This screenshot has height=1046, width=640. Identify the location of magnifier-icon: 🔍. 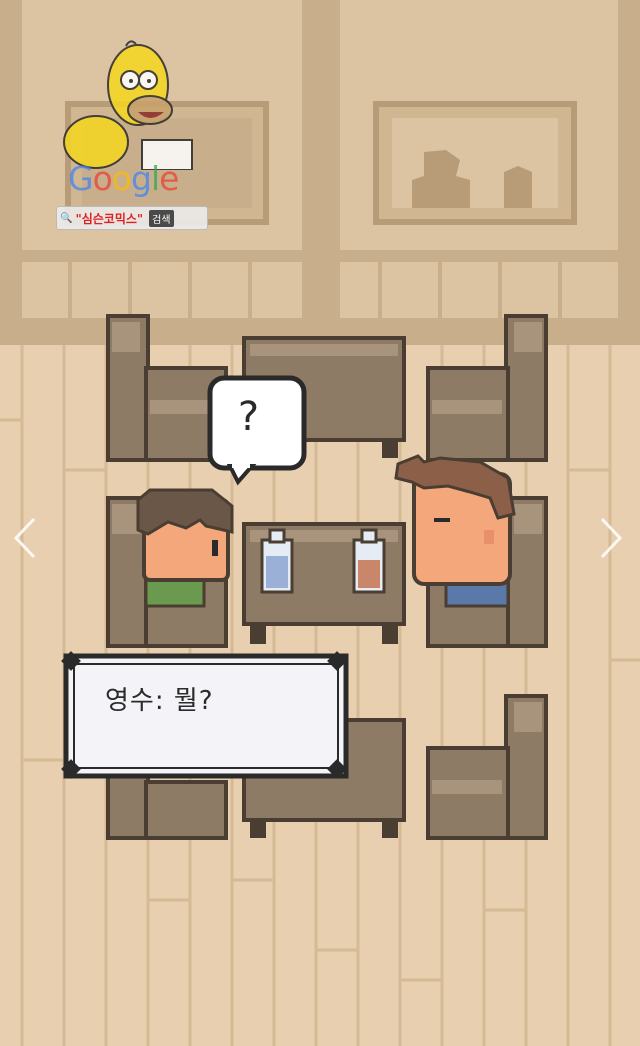
(66, 218).